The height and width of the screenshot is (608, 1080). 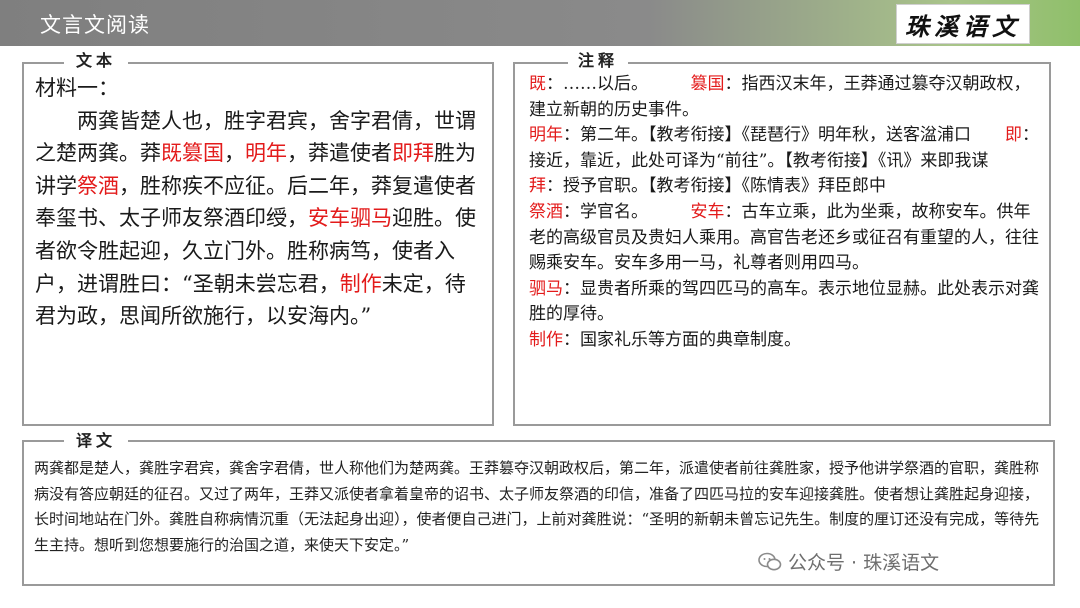 I want to click on note-term: 祭酒, so click(x=546, y=211).